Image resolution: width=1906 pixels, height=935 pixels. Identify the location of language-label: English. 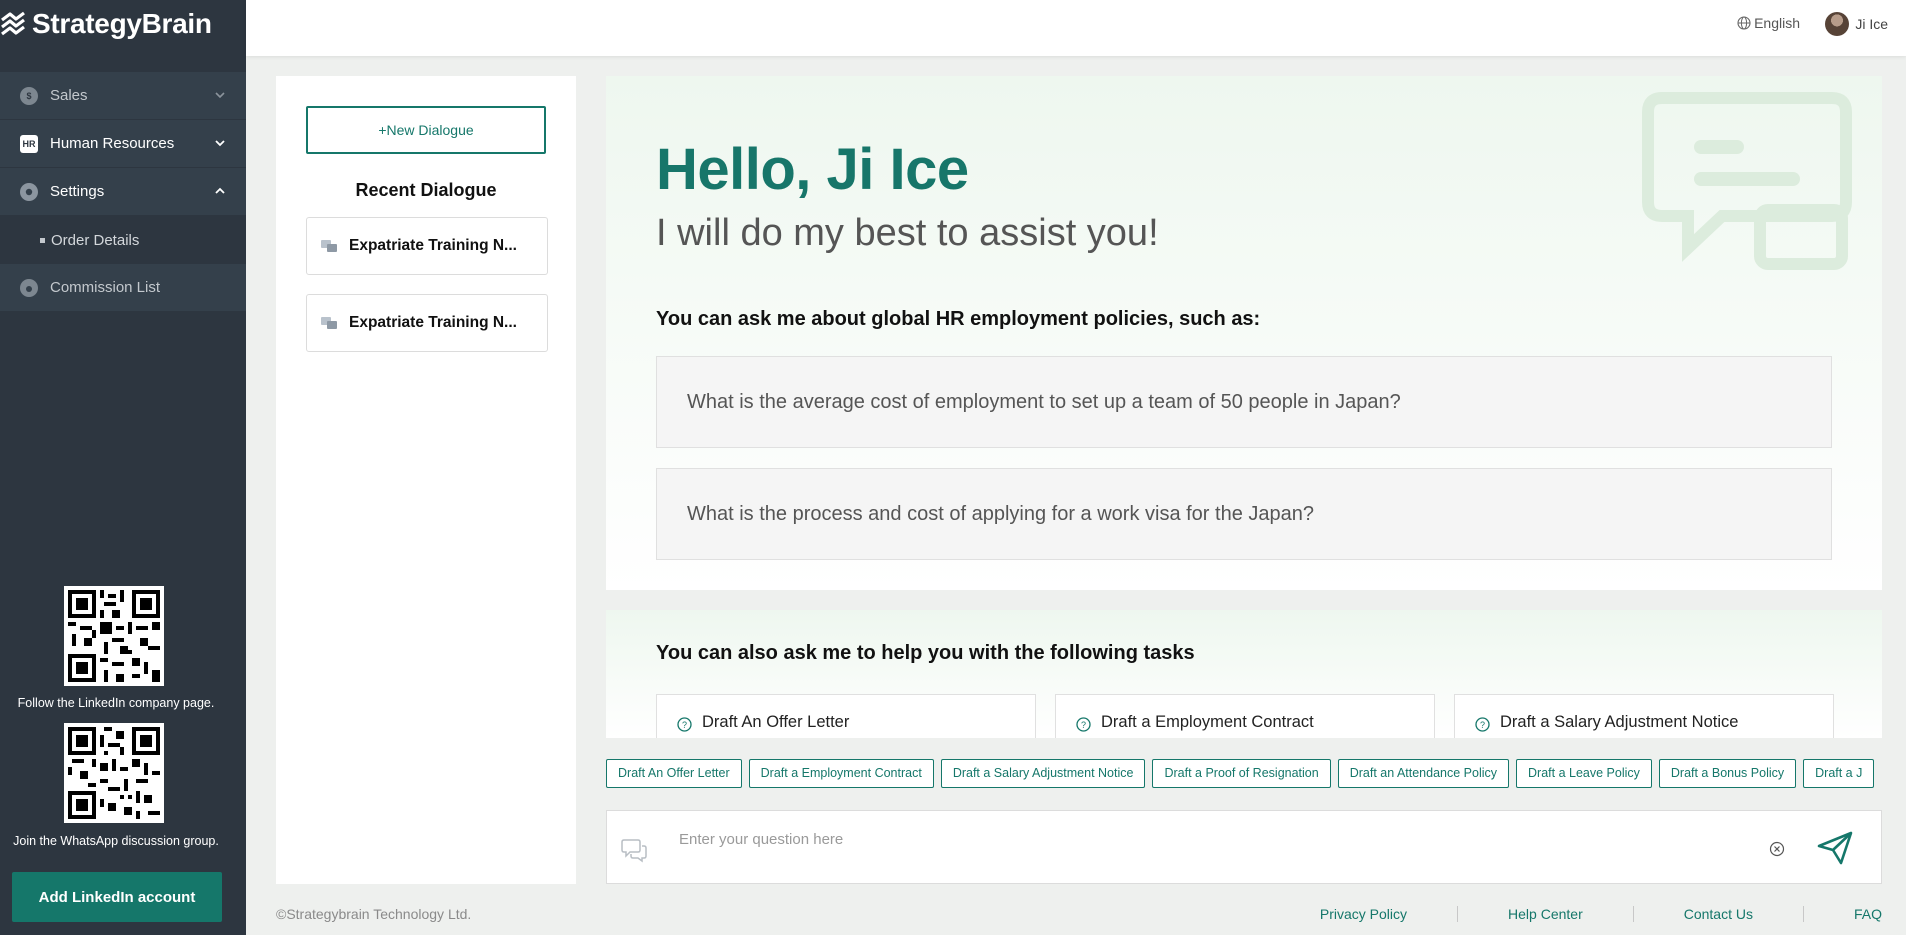
(1777, 23).